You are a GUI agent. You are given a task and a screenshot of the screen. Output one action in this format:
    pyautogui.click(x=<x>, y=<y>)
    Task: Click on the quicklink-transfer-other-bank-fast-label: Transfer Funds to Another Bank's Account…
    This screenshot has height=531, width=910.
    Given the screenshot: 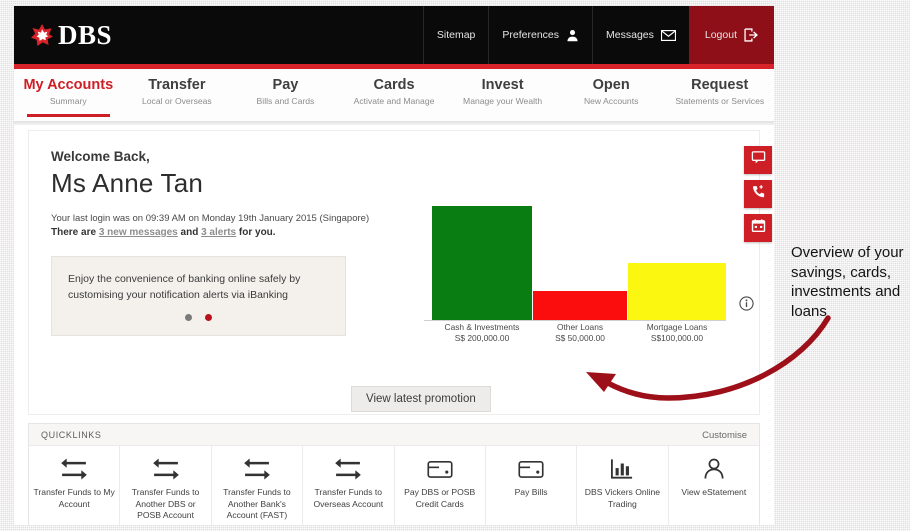 What is the action you would take?
    pyautogui.click(x=257, y=503)
    